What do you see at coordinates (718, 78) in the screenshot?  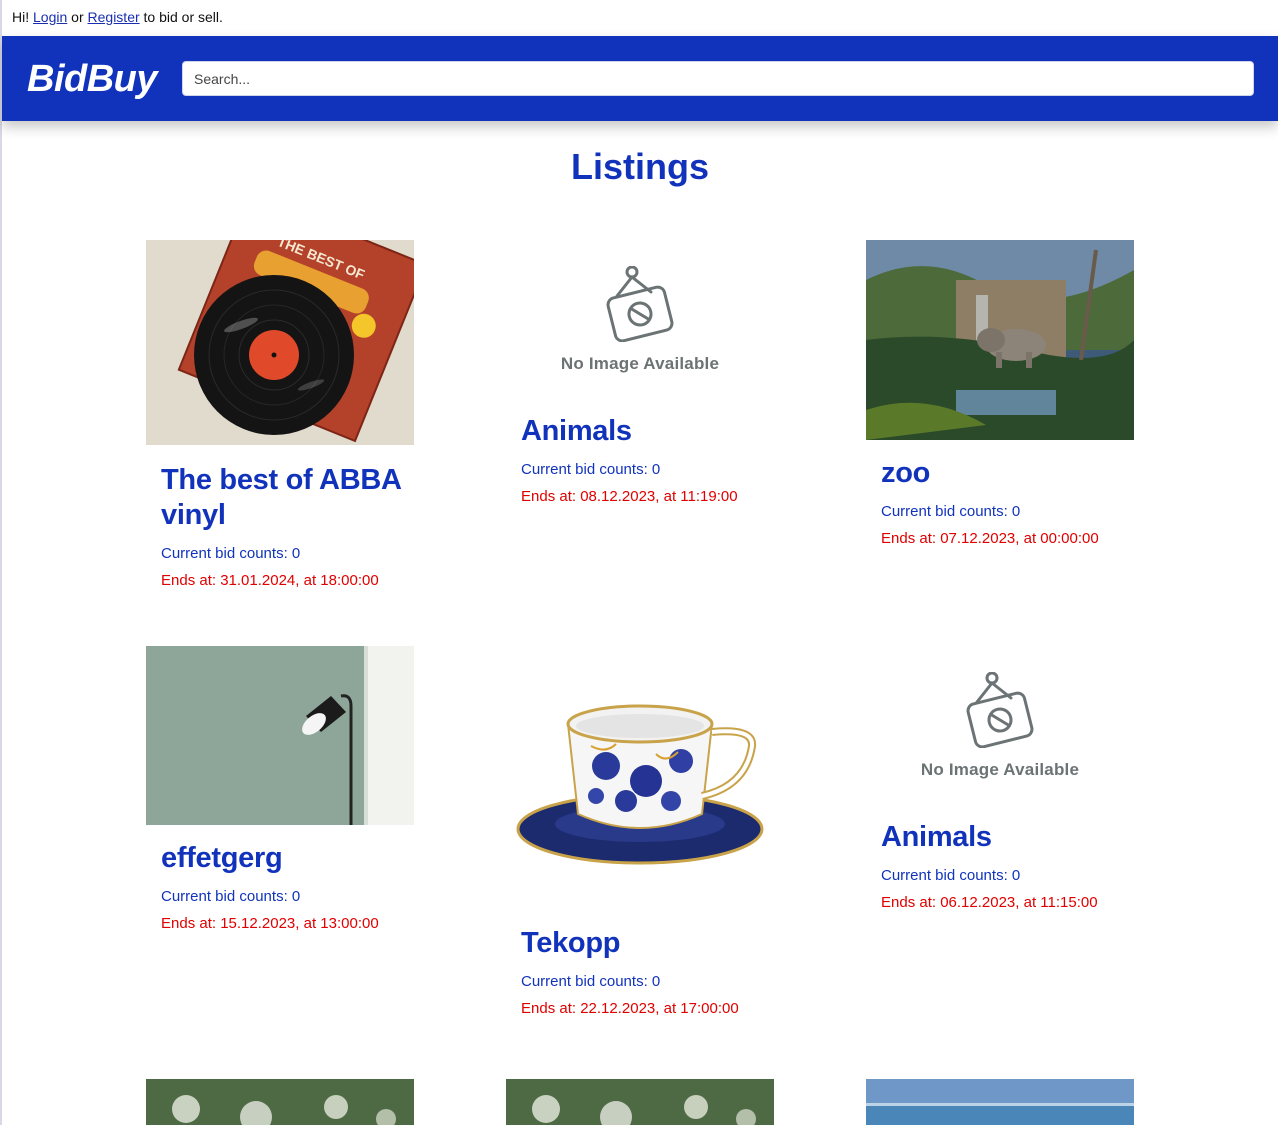 I see `search-input` at bounding box center [718, 78].